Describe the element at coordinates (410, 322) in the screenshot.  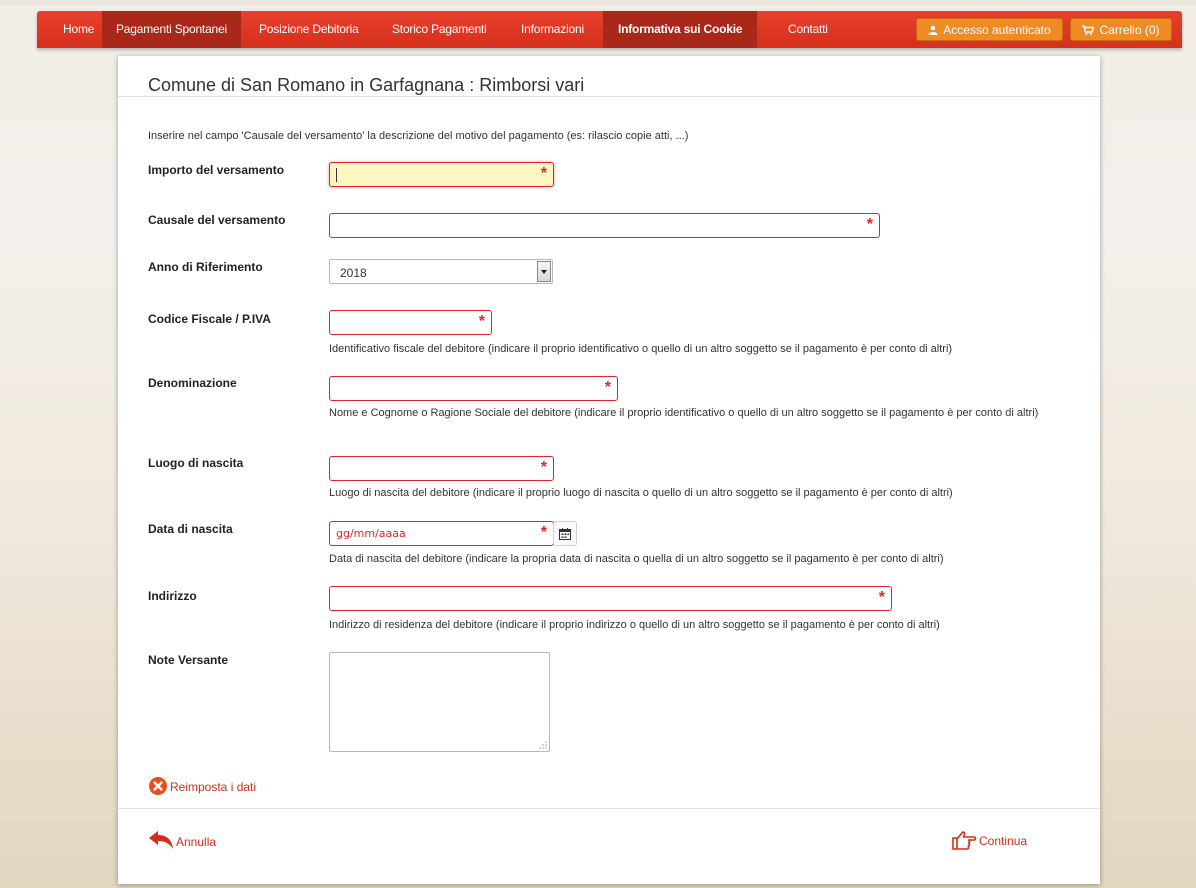
I see `codice-fiscale-input: *` at that location.